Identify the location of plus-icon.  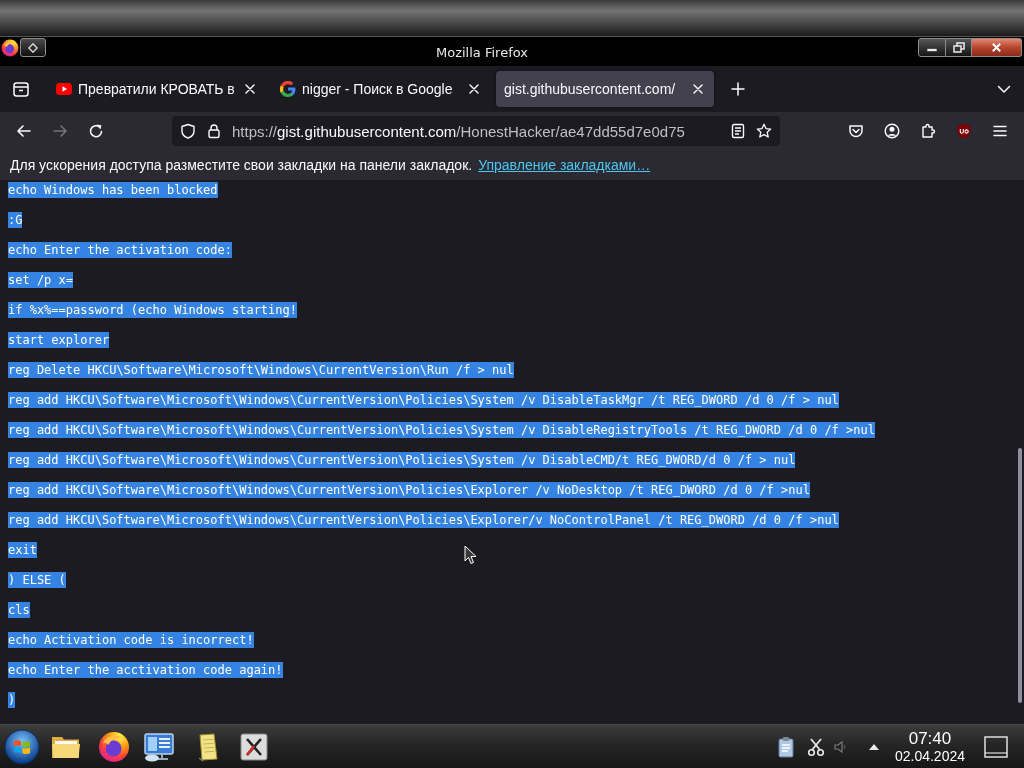
(738, 89).